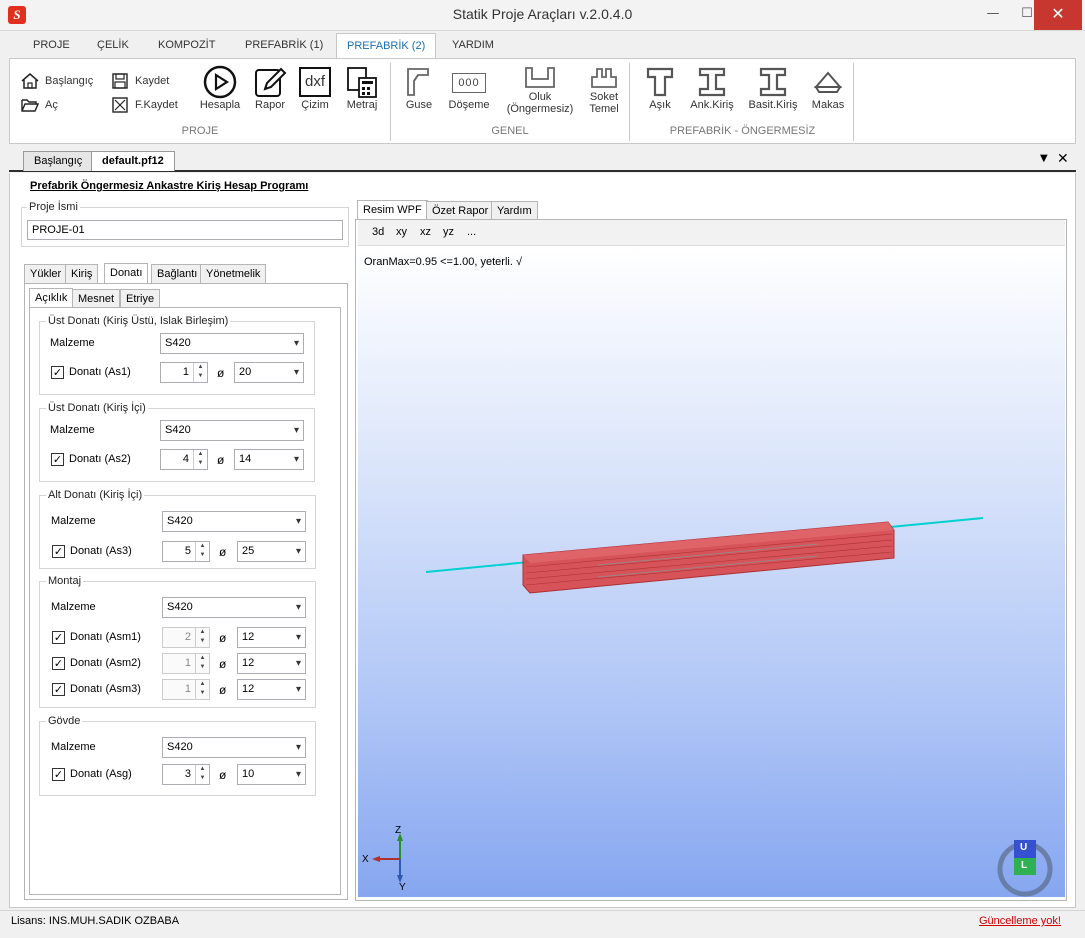  What do you see at coordinates (269, 372) in the screenshot?
I see `donati-as1-diameter: 20 ▾` at bounding box center [269, 372].